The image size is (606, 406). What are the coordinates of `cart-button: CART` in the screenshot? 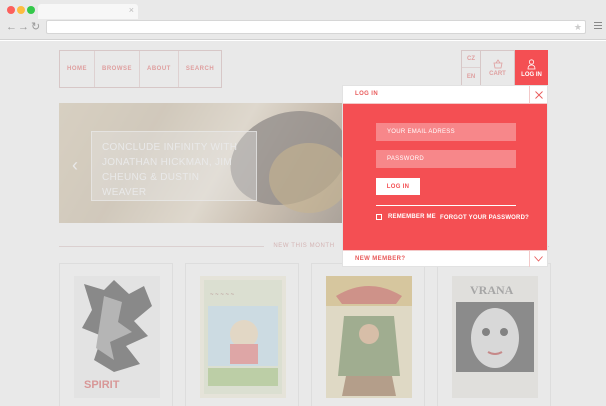 It's located at (498, 68).